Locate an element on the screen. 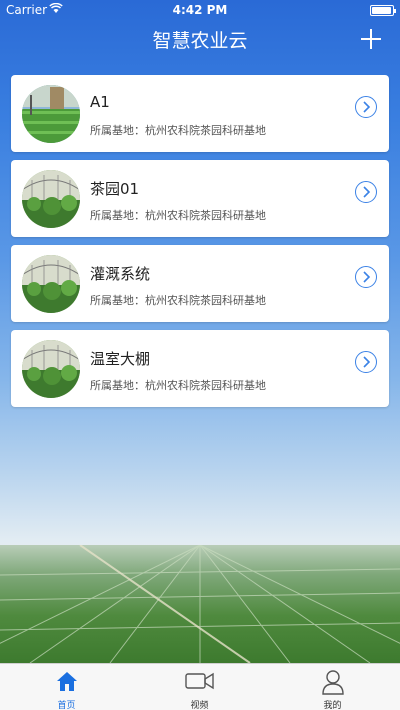 This screenshot has width=400, height=710. tab-label: 首页 is located at coordinates (66, 705).